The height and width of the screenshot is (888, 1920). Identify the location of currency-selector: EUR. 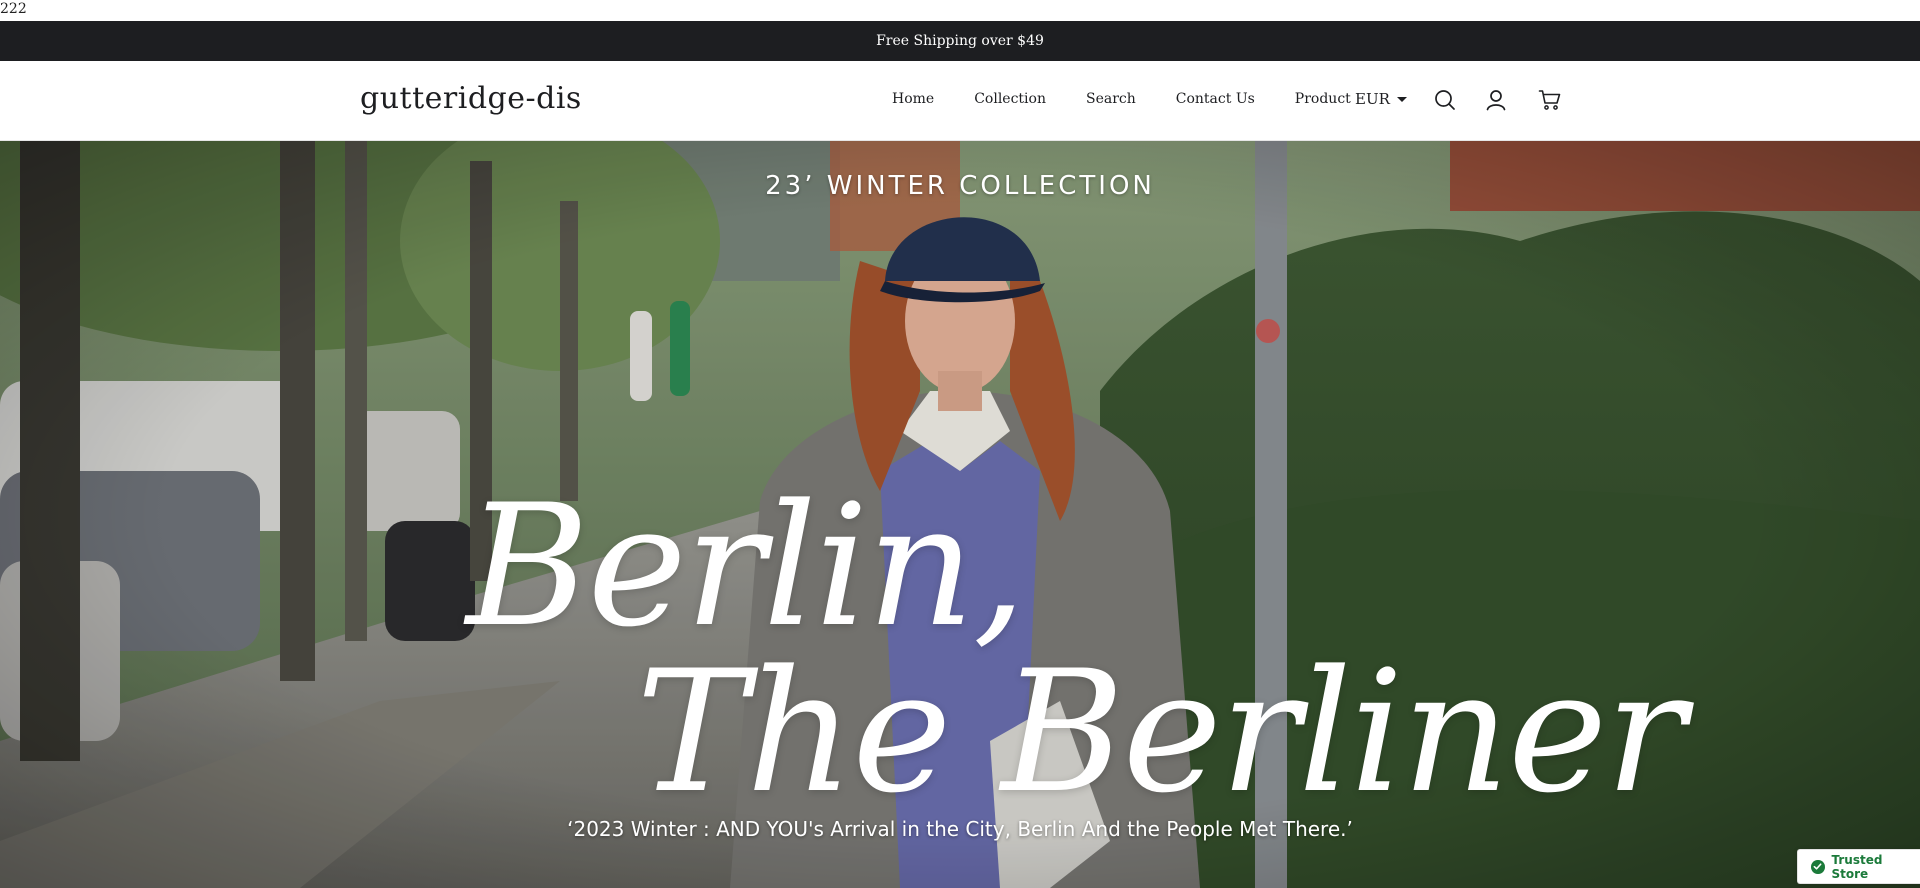
(1381, 99).